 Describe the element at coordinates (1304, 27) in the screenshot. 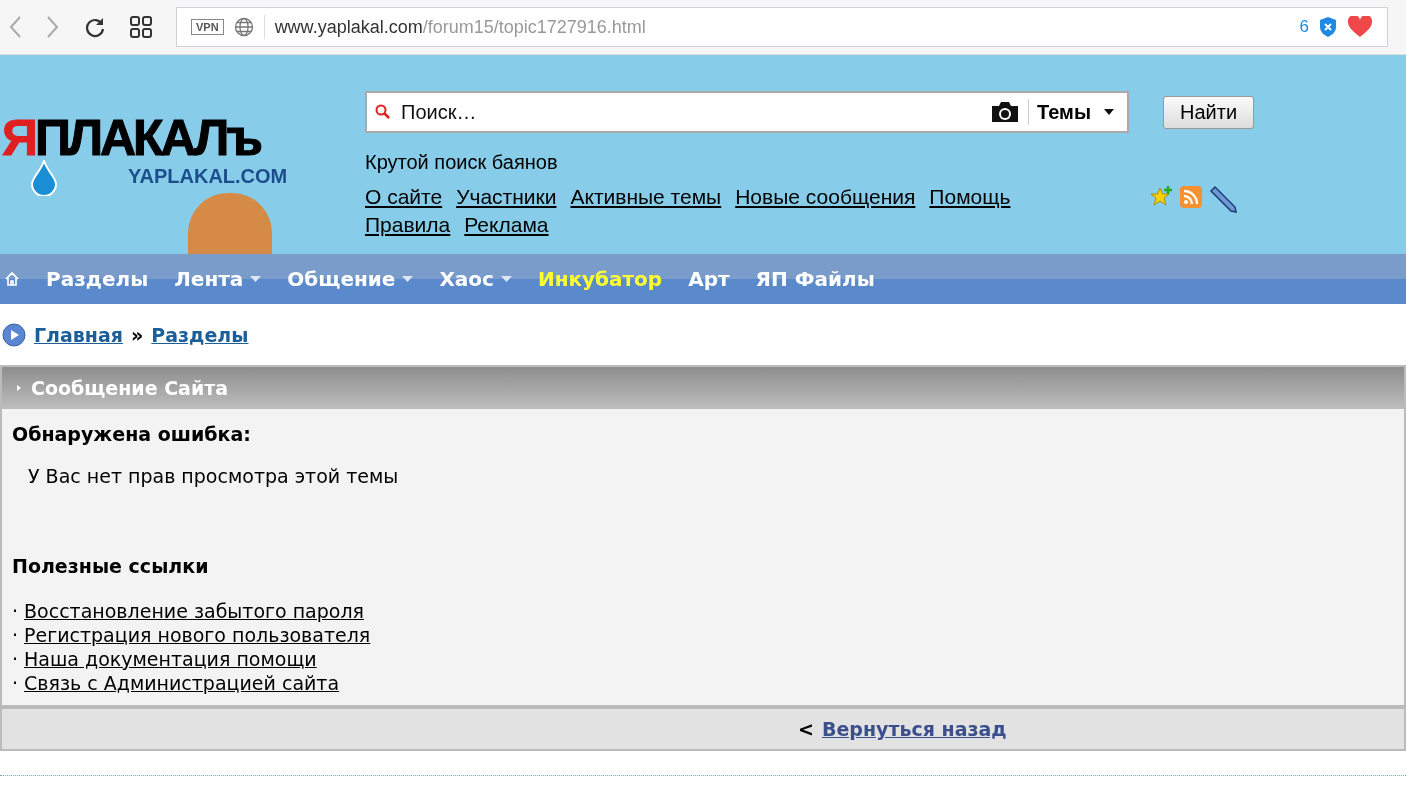

I see `blocked-count: 6` at that location.